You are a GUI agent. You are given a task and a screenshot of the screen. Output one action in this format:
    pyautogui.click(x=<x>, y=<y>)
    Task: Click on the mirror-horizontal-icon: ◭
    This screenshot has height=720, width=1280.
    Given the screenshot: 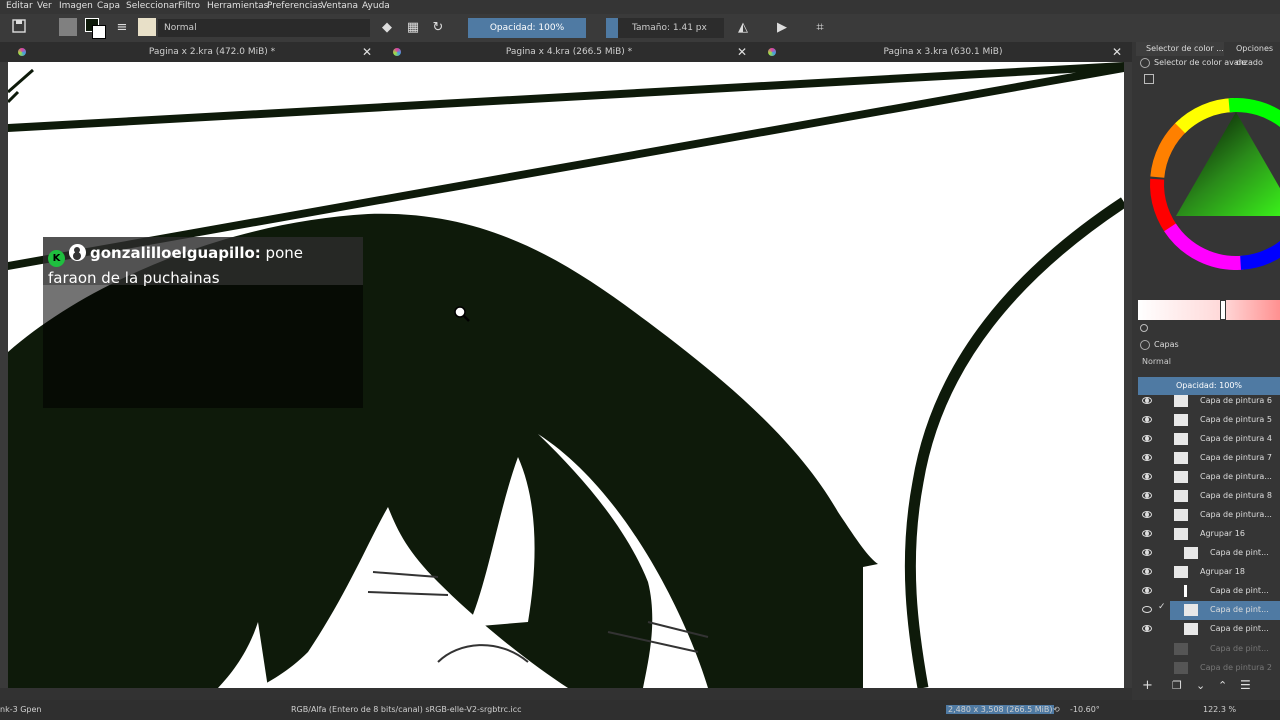 What is the action you would take?
    pyautogui.click(x=743, y=28)
    